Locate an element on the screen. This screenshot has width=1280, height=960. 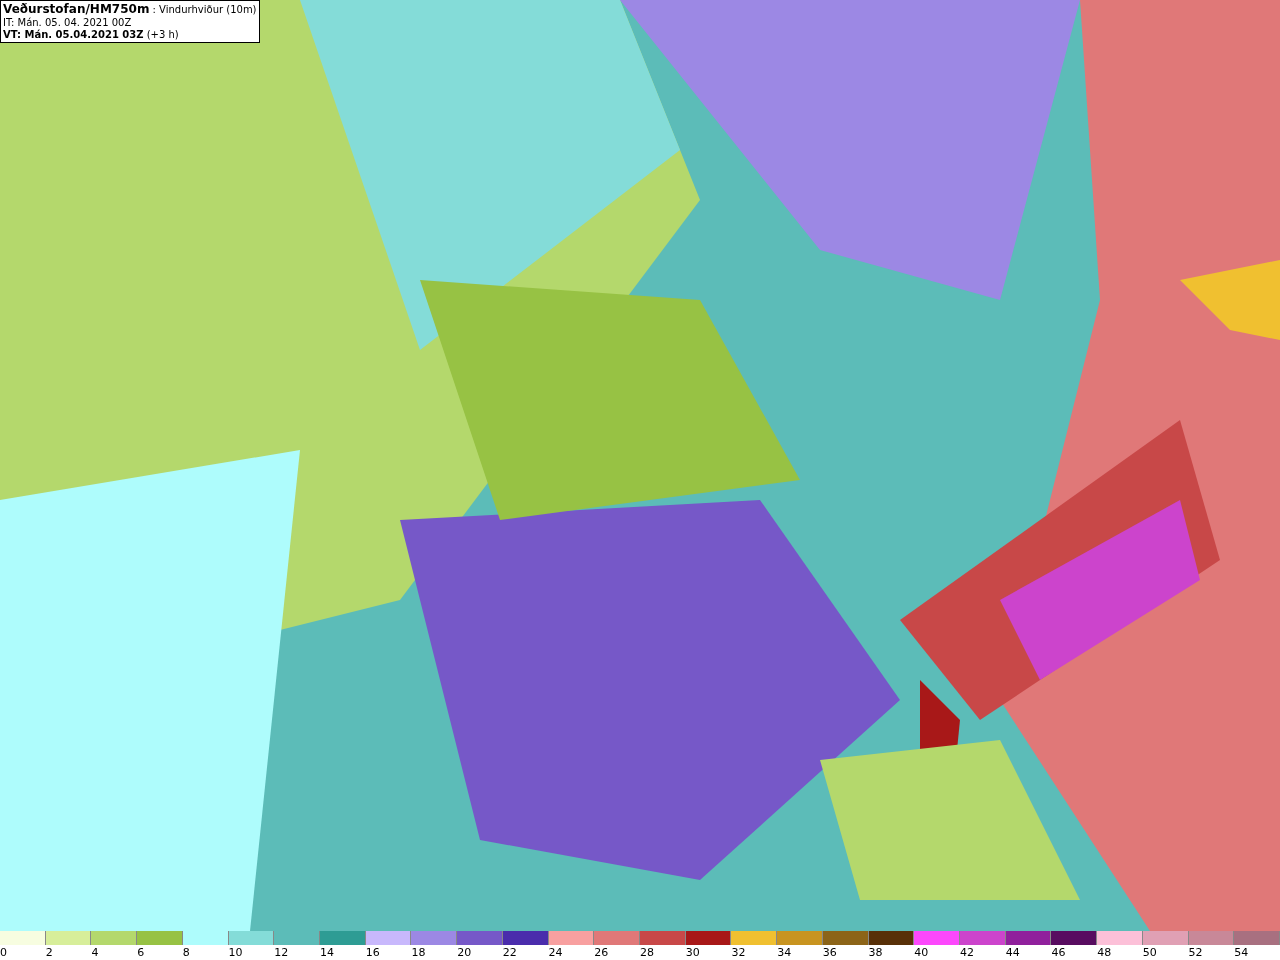
legend-label: 30 is located at coordinates (692, 952).